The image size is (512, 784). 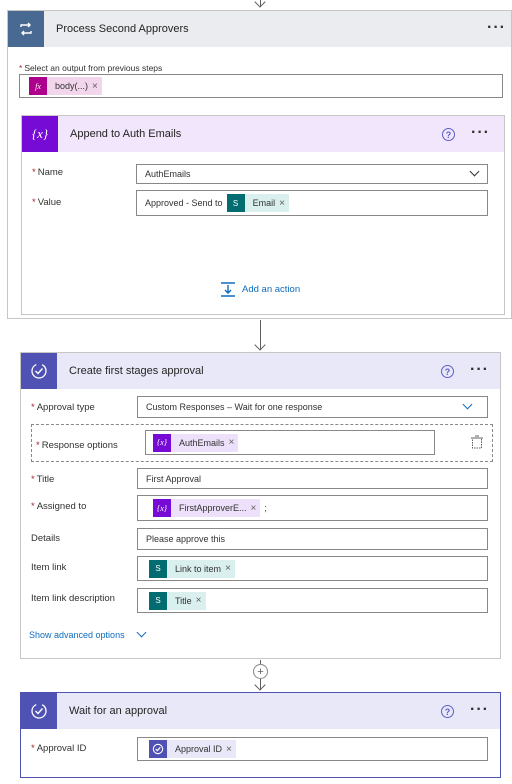 What do you see at coordinates (207, 508) in the screenshot?
I see `first-approver-token: {x} FirstApproverE... ×` at bounding box center [207, 508].